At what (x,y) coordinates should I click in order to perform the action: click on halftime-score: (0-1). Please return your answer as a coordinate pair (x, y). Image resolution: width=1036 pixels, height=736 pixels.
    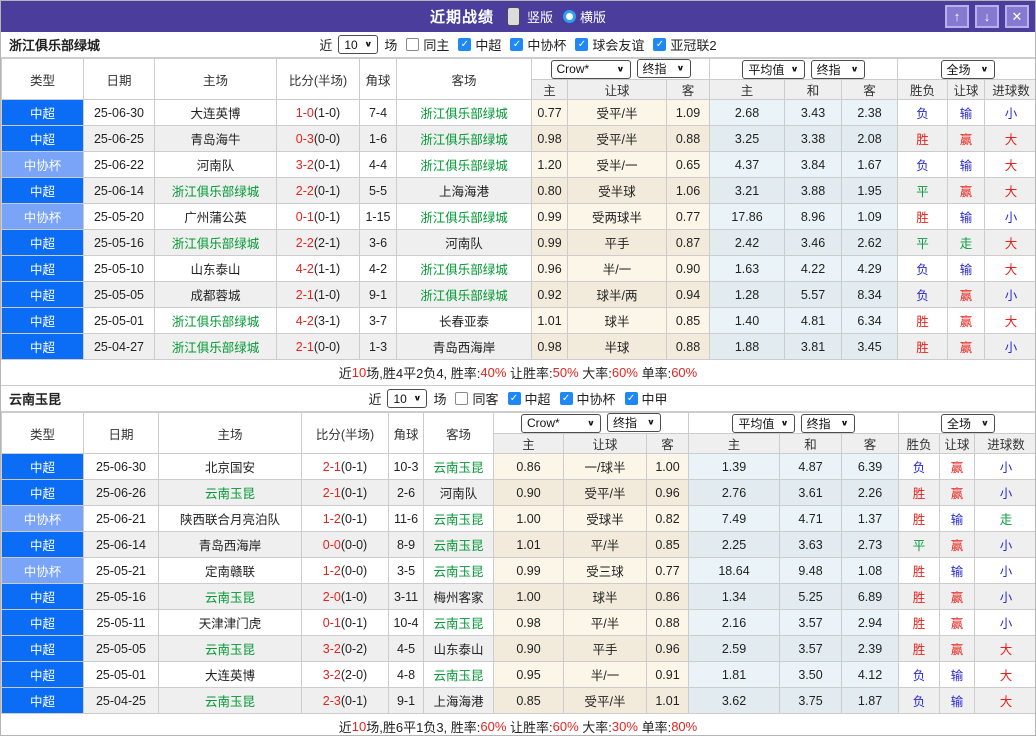
    Looking at the image, I should click on (354, 622).